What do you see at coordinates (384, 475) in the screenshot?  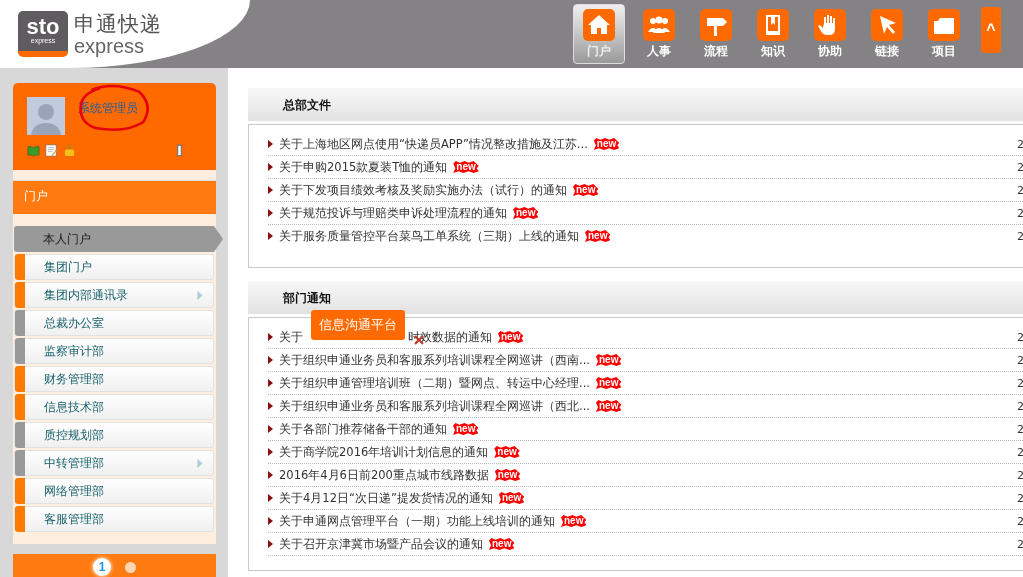 I see `notice-link: 2016年4月6日前200重点城市线路数据` at bounding box center [384, 475].